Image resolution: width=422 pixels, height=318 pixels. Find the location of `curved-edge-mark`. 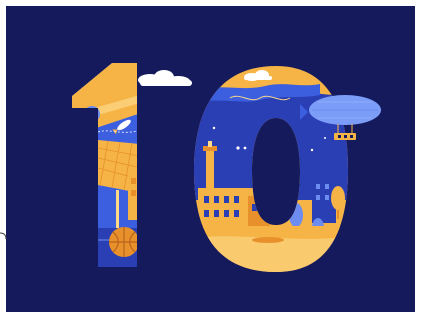

curved-edge-mark is located at coordinates (3, 236).